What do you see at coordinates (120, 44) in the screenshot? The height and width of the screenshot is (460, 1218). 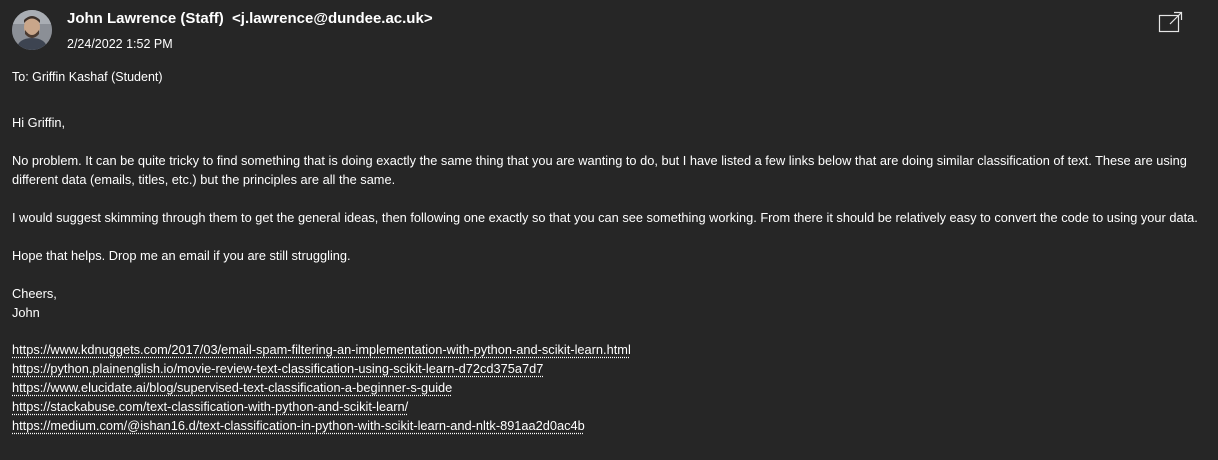 I see `sent-date: 2/24/2022 1:52 PM` at bounding box center [120, 44].